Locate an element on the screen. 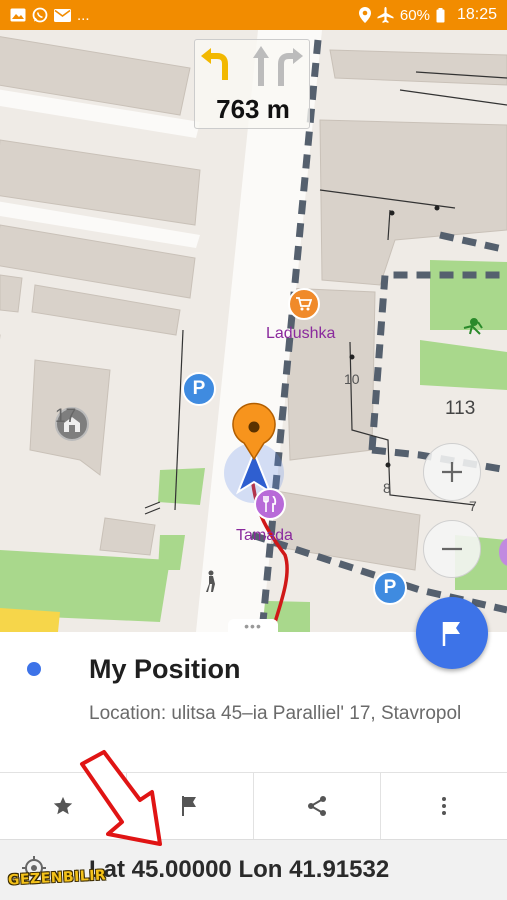 Image resolution: width=507 pixels, height=900 pixels. shop-poi-icon is located at coordinates (304, 304).